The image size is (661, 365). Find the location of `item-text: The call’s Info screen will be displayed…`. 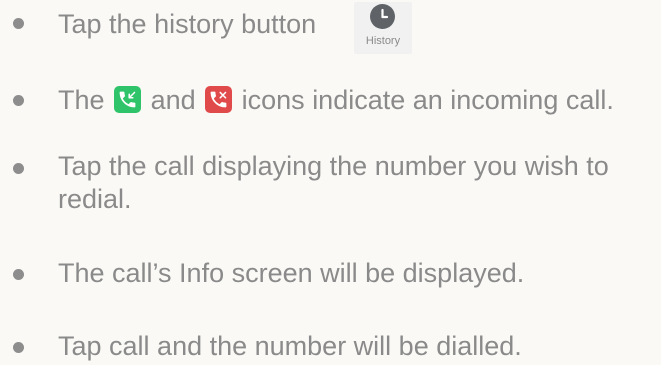

item-text: The call’s Info screen will be displayed… is located at coordinates (291, 273).